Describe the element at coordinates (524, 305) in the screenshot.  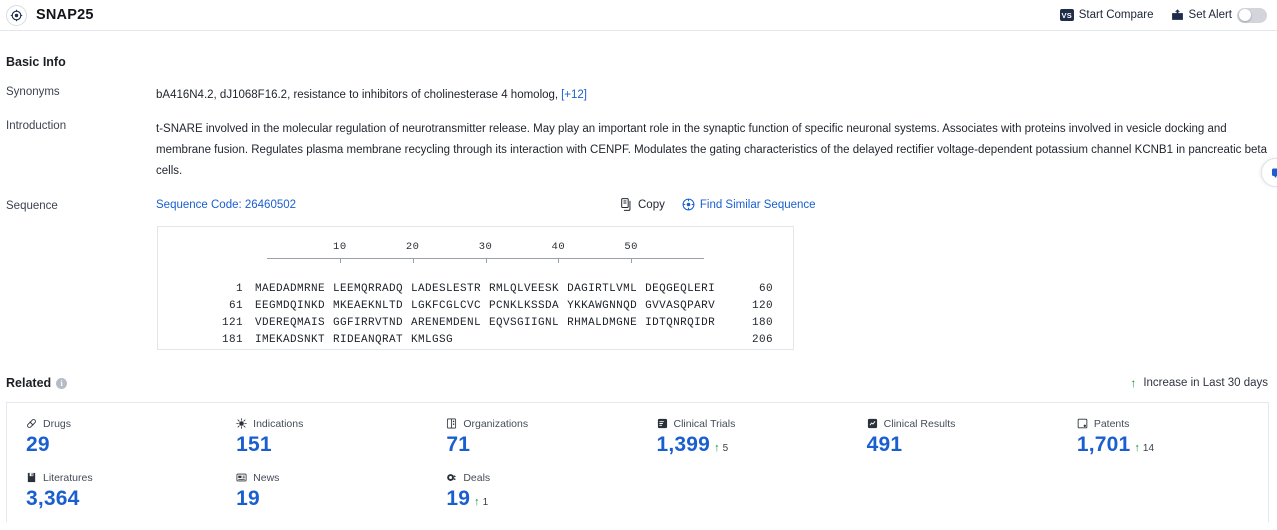
I see `sequence-chunk: PCNKLKSSDA` at that location.